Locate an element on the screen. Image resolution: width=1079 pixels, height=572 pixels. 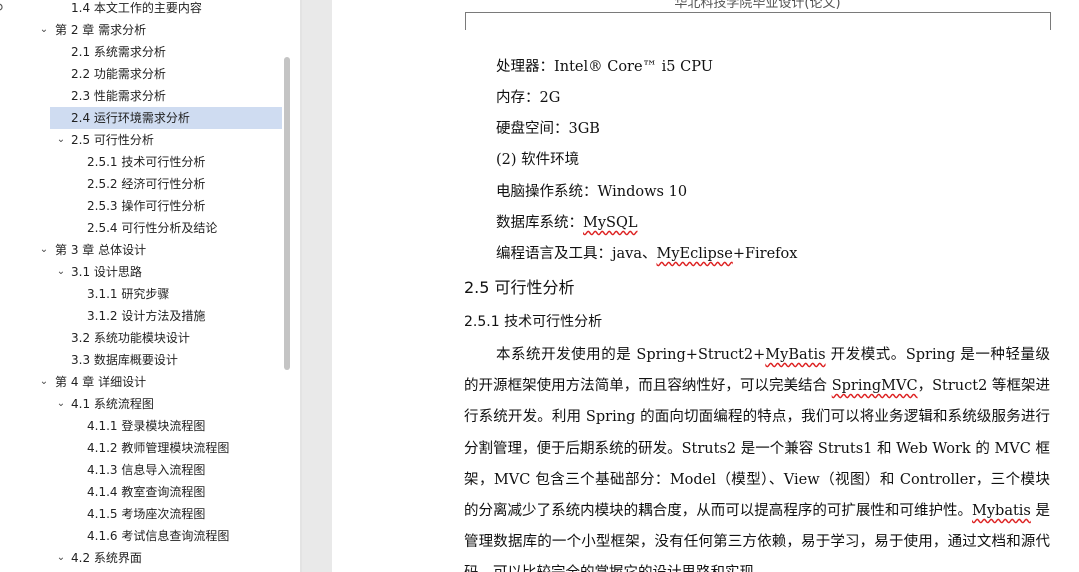
nav-item-2-5-2: 2.5.2 经济可行性分析 is located at coordinates (174, 184).